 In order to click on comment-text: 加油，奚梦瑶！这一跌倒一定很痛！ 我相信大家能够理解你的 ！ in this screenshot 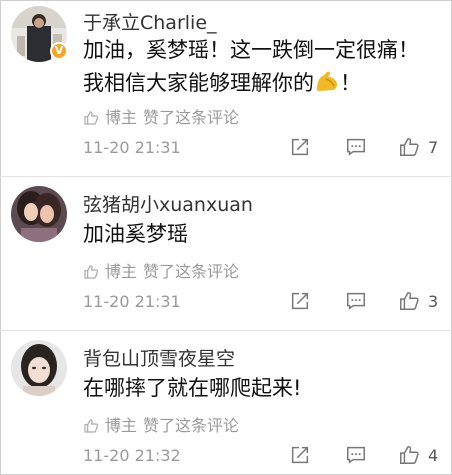, I will do `click(251, 67)`.